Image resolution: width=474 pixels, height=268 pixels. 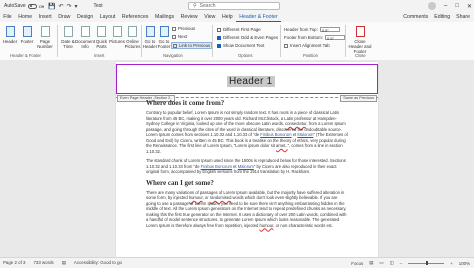 What do you see at coordinates (329, 30) in the screenshot?
I see `header-from-top-input: 0.5"` at bounding box center [329, 30].